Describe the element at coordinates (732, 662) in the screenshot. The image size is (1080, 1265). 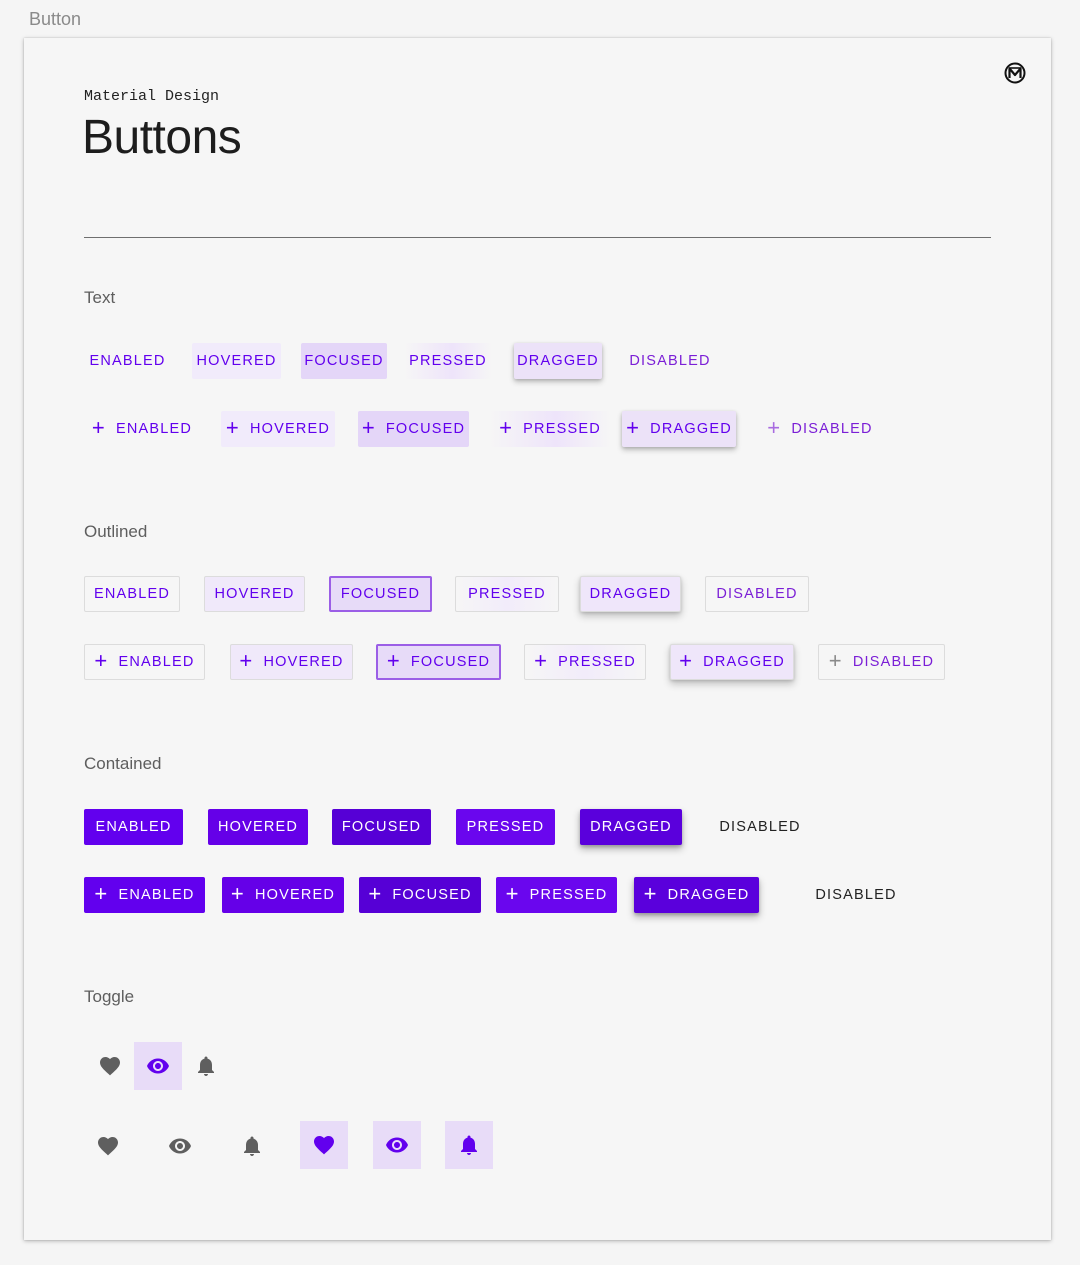
I see `outlined-icon-button-dragged: + DRAGGED` at that location.